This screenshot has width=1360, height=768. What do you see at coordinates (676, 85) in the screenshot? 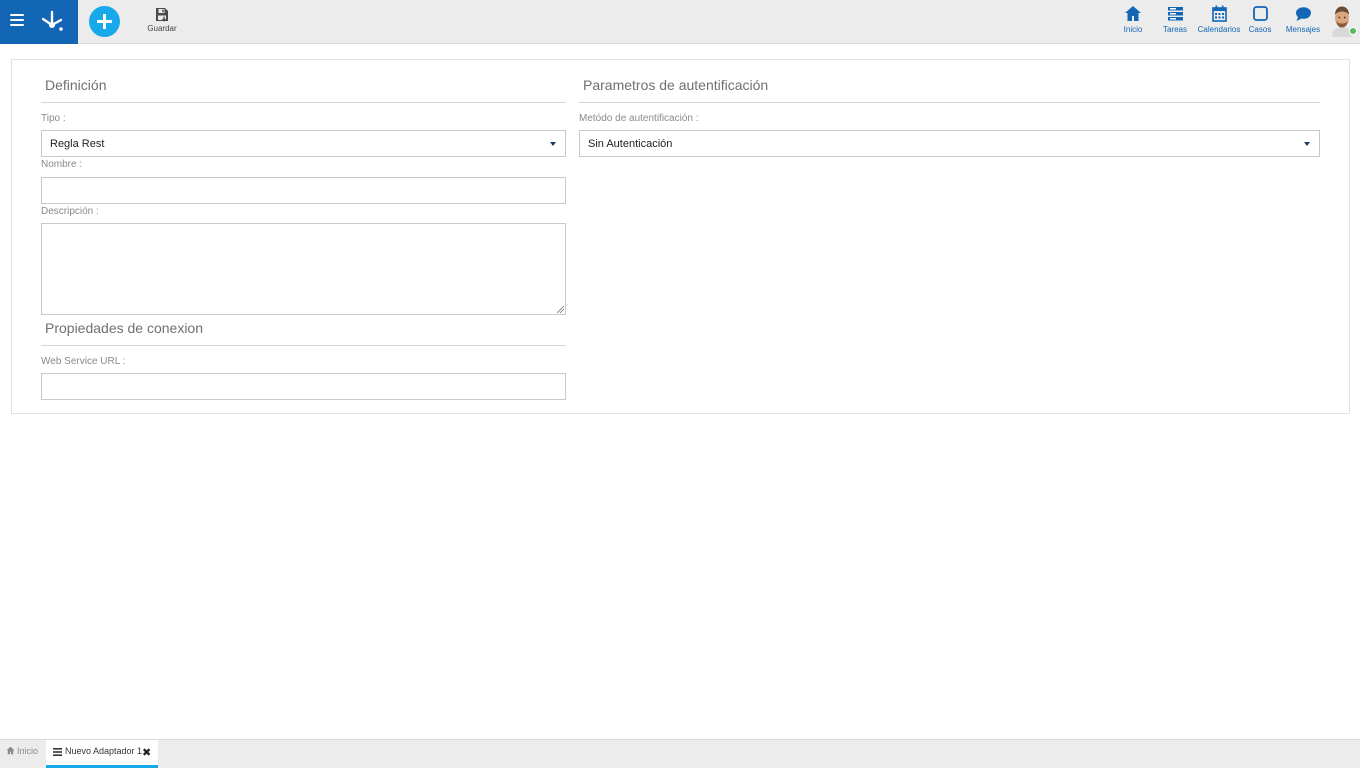
I see `section-title-autenticacion: Parametros de autentificación` at bounding box center [676, 85].